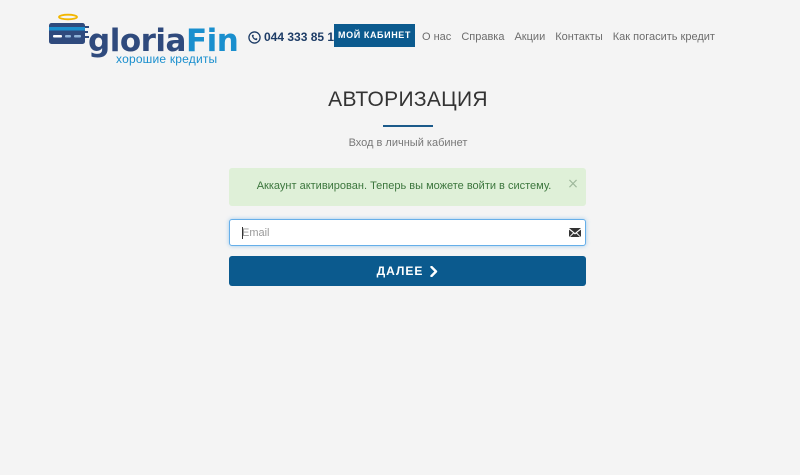 This screenshot has width=800, height=475. What do you see at coordinates (400, 271) in the screenshot?
I see `next-button-label: ДАЛЕЕ` at bounding box center [400, 271].